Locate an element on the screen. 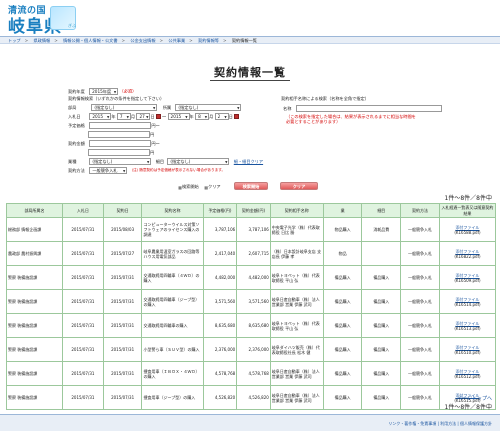  breadcrumb-item: 公金支出情報 is located at coordinates (142, 40).